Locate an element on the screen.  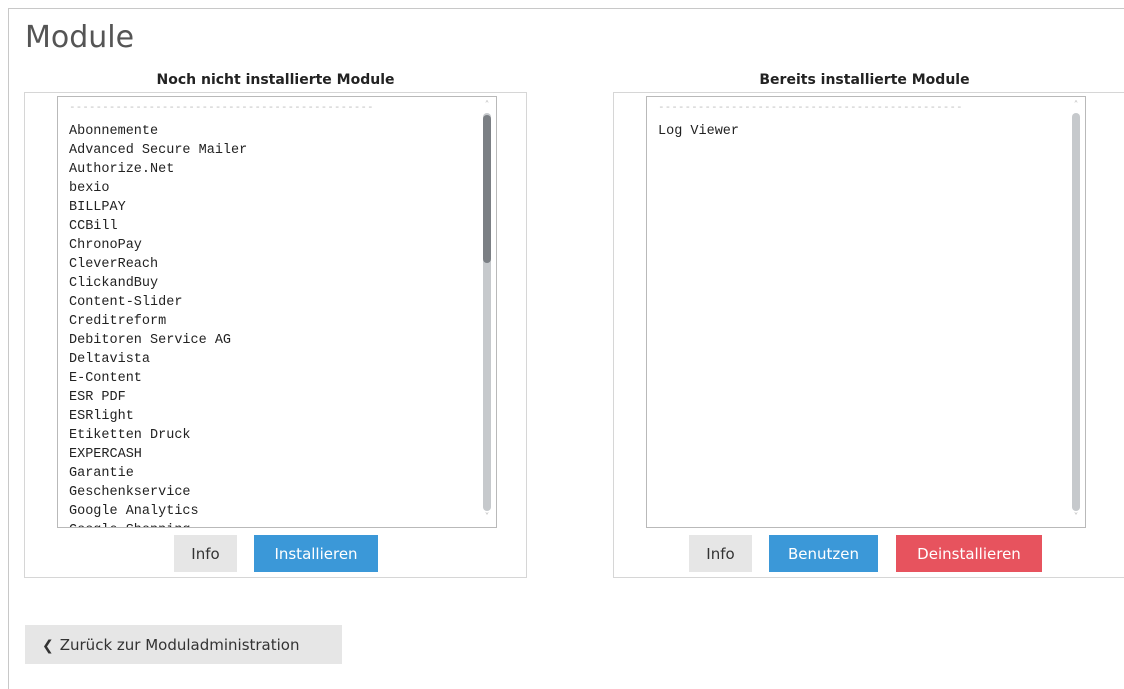
installed-modules-items: Log Viewer is located at coordinates (857, 131).